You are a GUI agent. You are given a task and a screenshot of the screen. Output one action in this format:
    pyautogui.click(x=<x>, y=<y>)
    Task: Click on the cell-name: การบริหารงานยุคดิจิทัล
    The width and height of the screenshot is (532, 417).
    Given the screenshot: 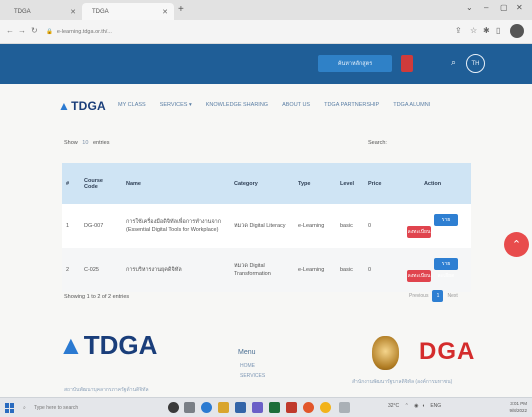 What is the action you would take?
    pyautogui.click(x=154, y=270)
    